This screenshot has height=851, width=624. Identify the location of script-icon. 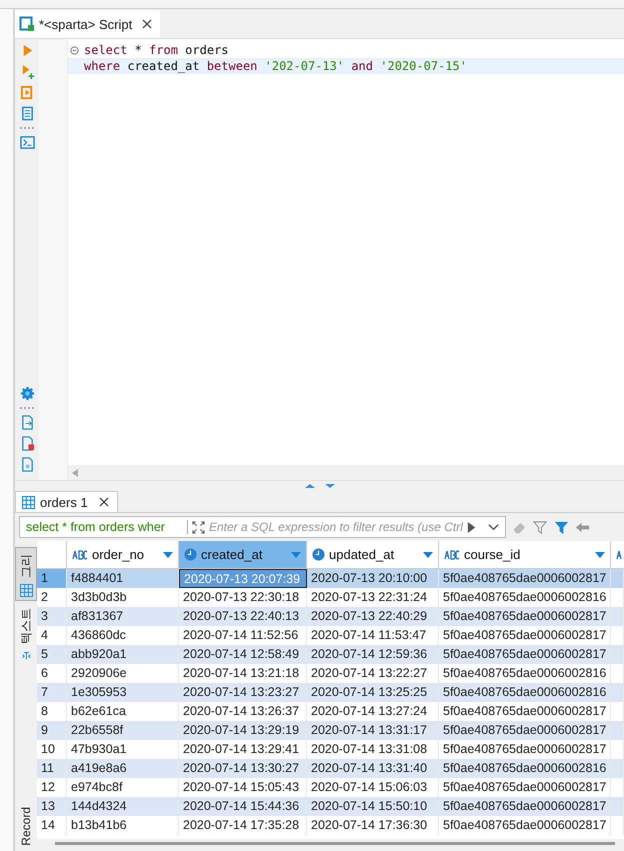
(27, 24).